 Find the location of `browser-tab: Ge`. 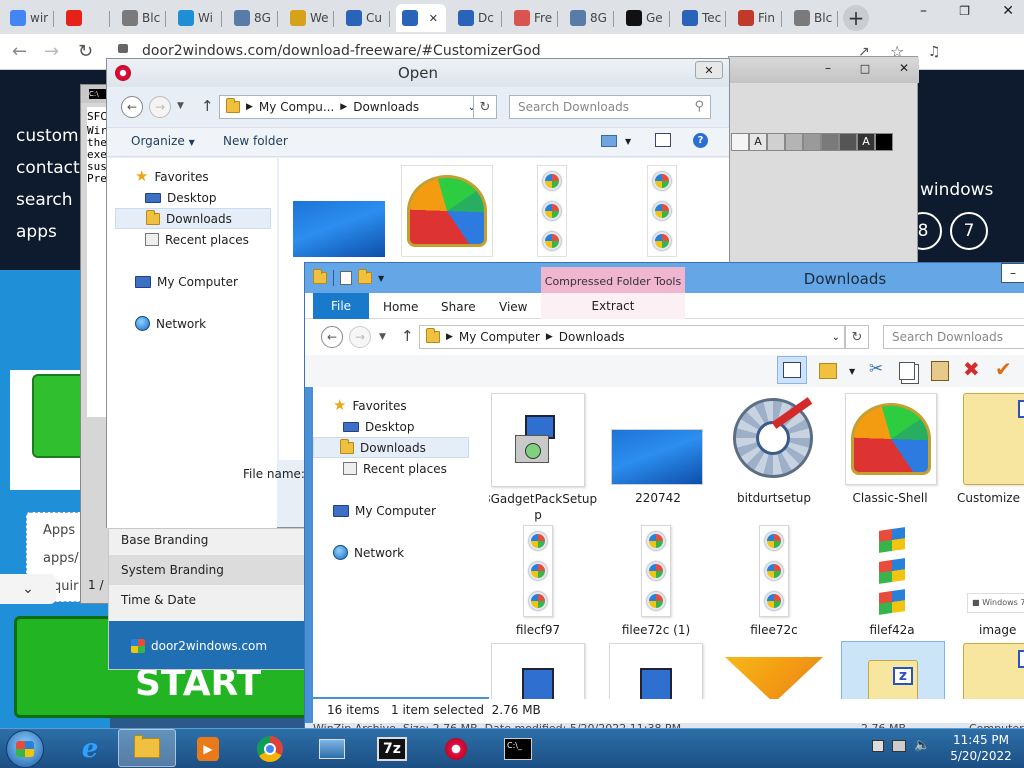

browser-tab: Ge is located at coordinates (645, 18).